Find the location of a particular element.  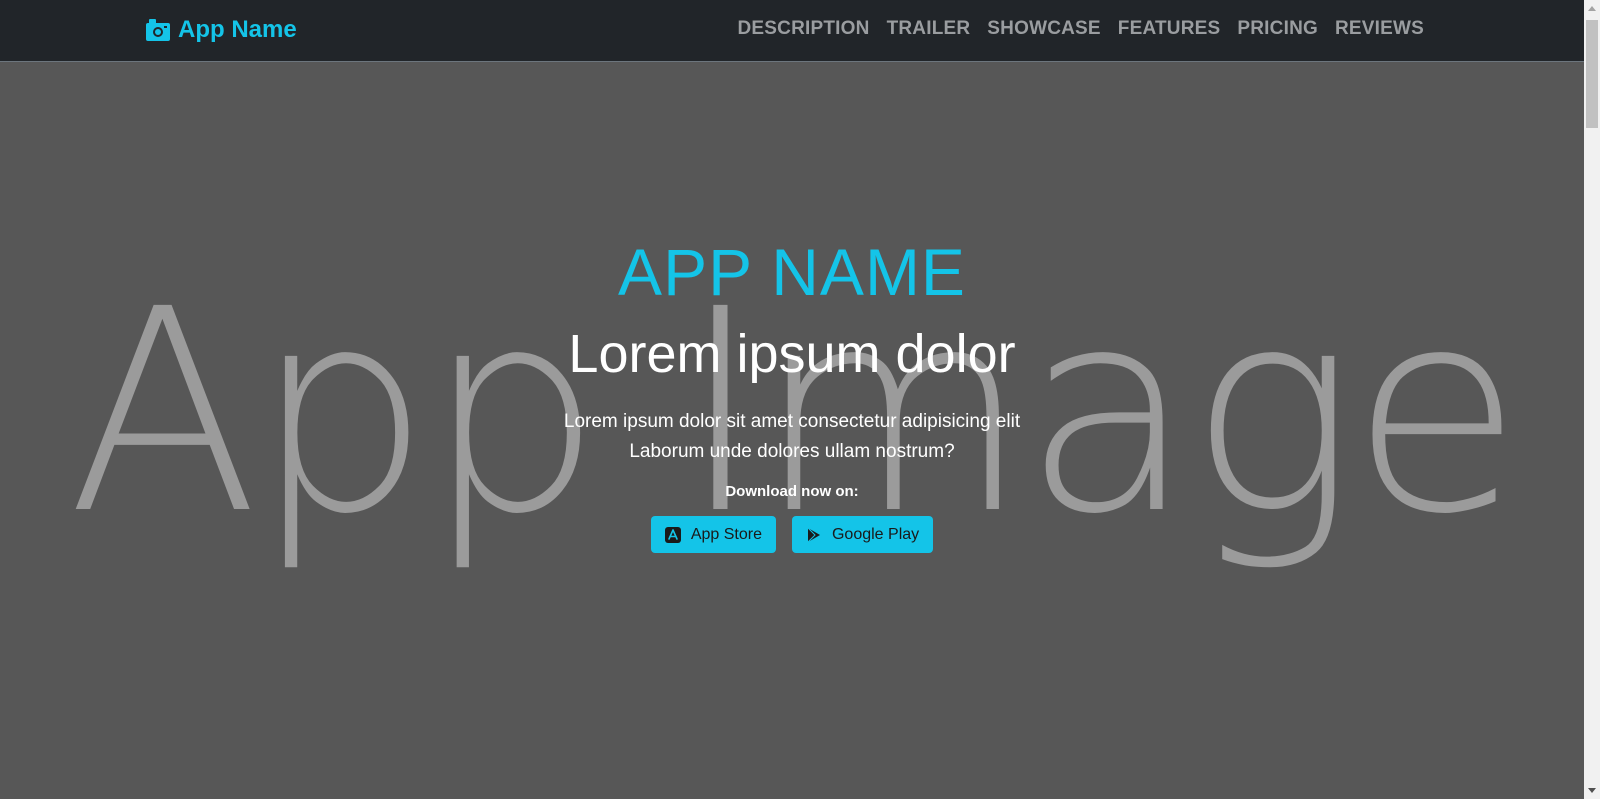

nav-link-pricing: PRICING is located at coordinates (1277, 29).